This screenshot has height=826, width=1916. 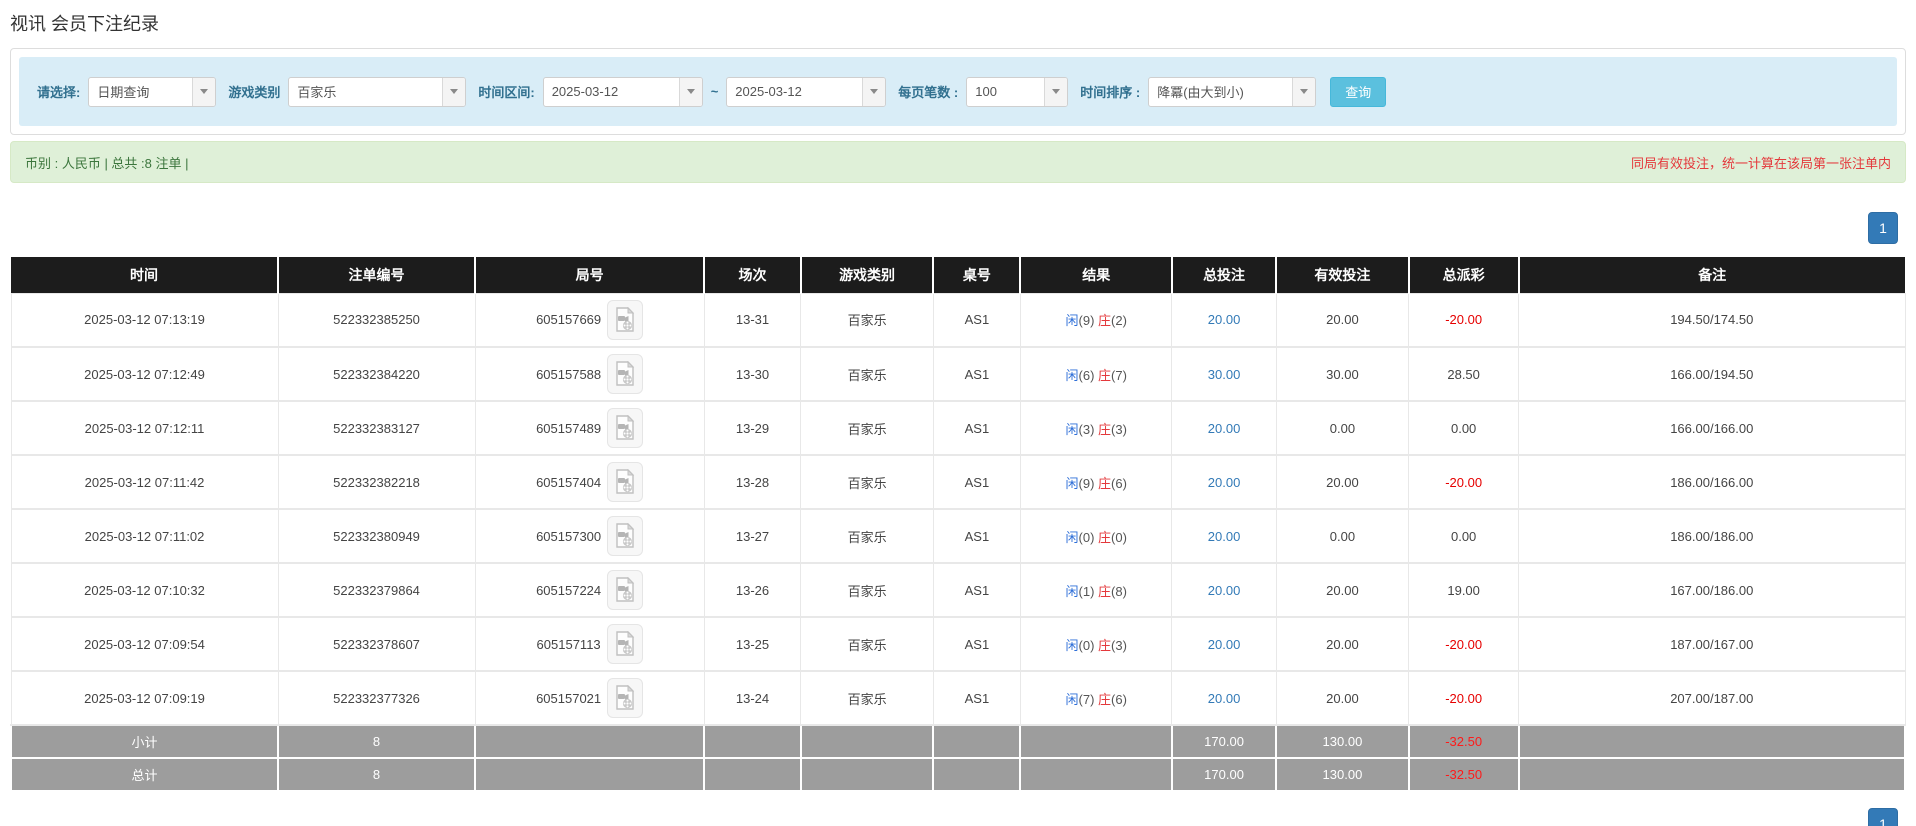 I want to click on game-category-label: 游戏类别, so click(x=254, y=92).